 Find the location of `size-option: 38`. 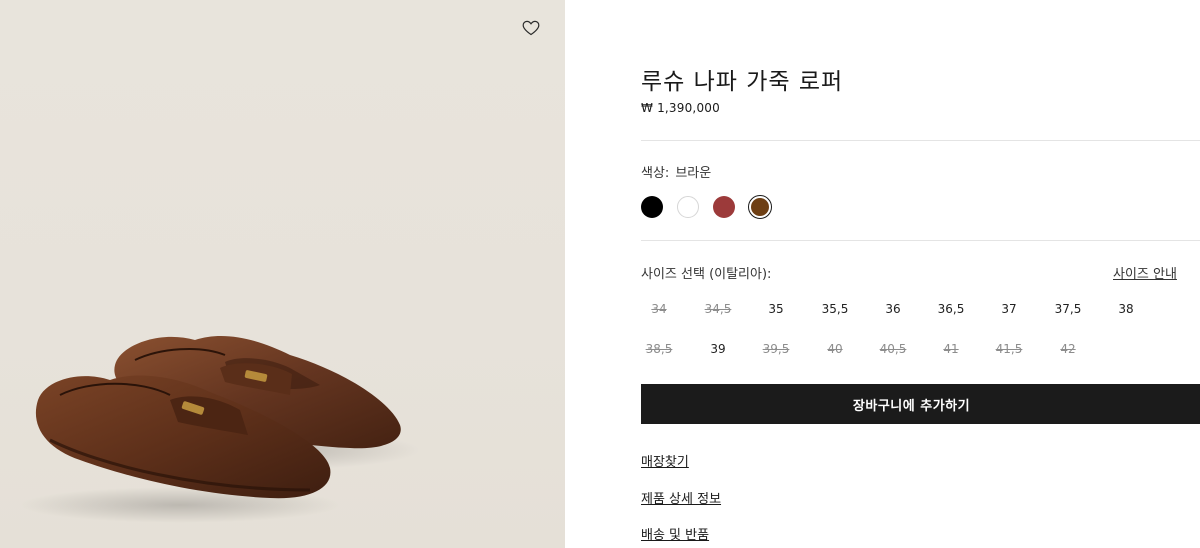

size-option: 38 is located at coordinates (1126, 309).